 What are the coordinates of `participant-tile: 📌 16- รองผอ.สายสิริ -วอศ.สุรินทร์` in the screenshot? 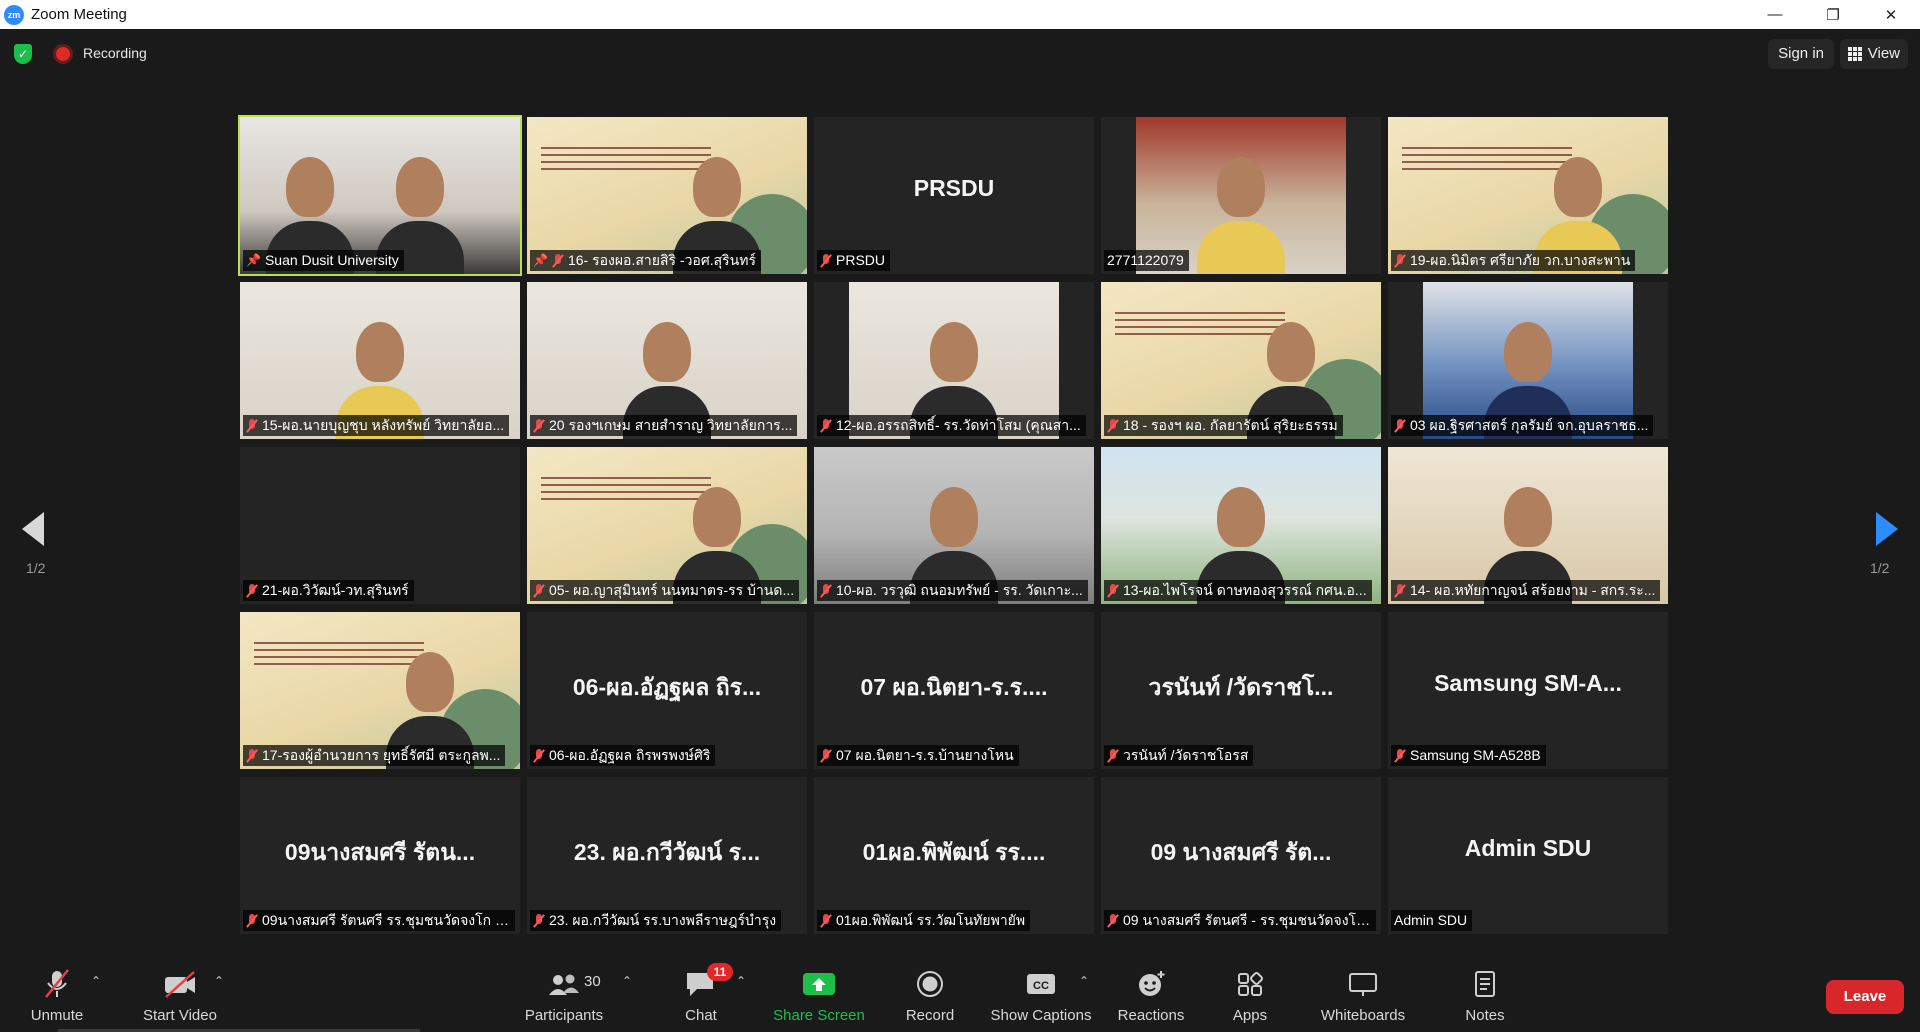 It's located at (667, 195).